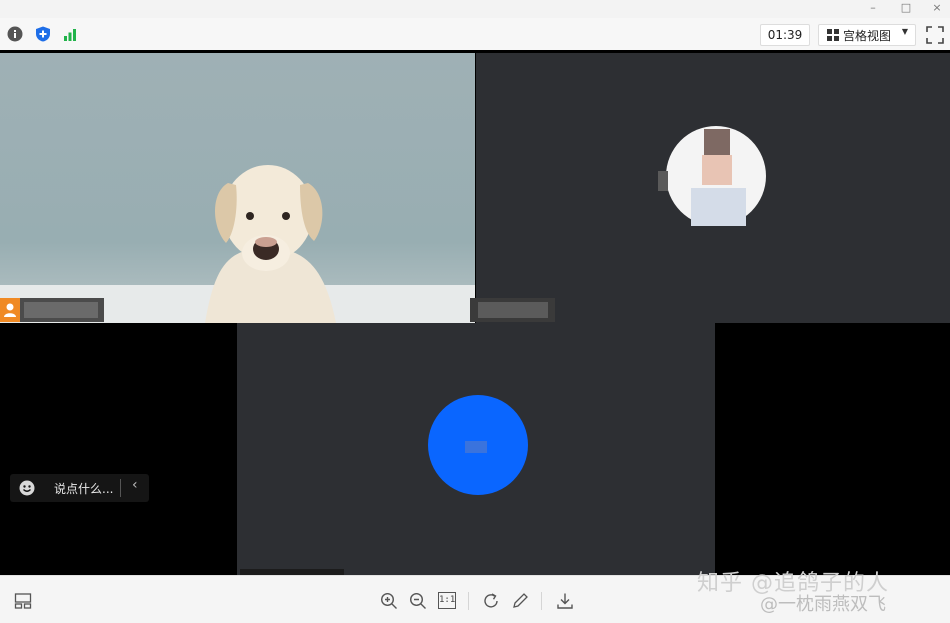 The height and width of the screenshot is (623, 950). I want to click on signal-bars-icon, so click(70, 34).